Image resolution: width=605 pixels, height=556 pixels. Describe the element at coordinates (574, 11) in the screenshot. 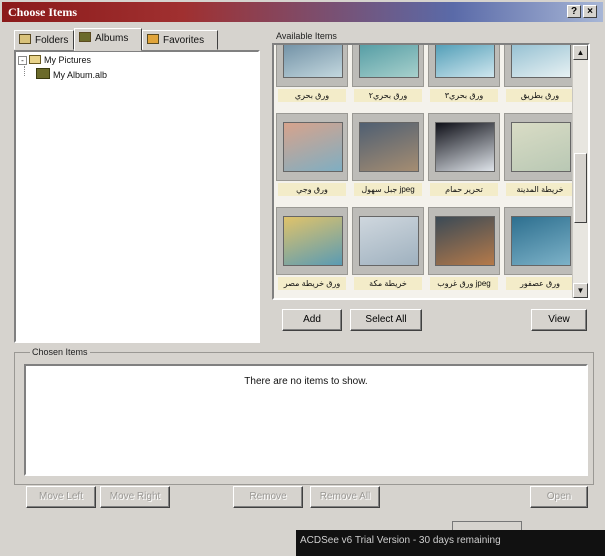

I see `help-button: ?` at that location.